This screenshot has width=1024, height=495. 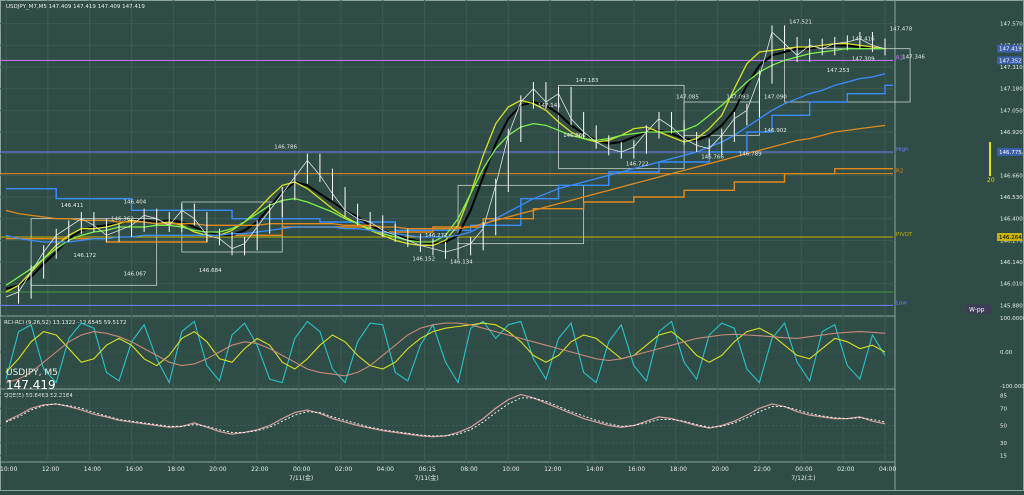 I want to click on price-annotation: 146.067, so click(x=135, y=274).